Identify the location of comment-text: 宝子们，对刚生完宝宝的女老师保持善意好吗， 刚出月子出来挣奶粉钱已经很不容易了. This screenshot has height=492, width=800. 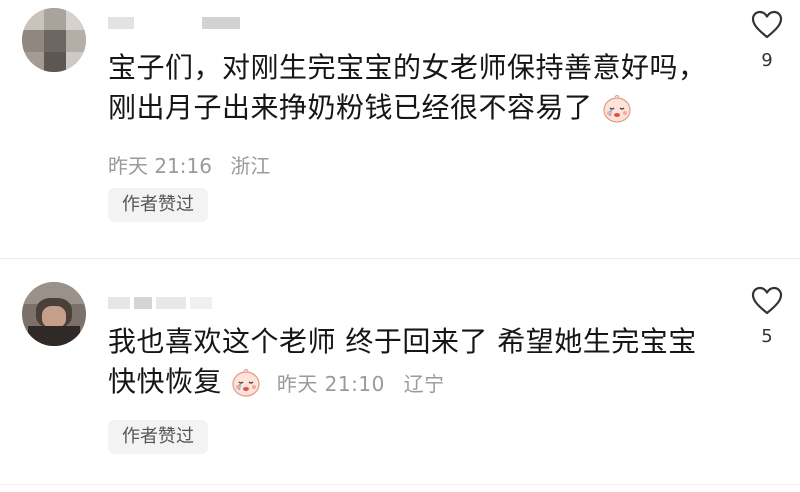
(407, 88).